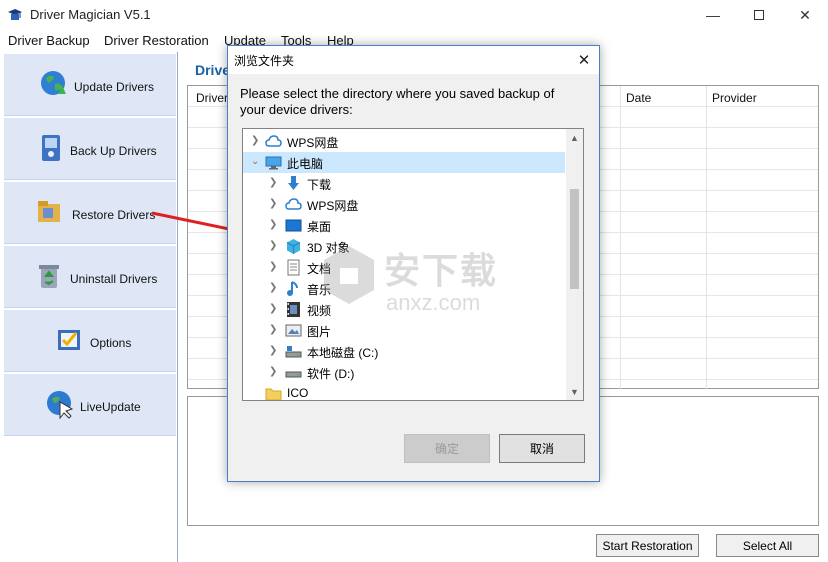  Describe the element at coordinates (414, 15) in the screenshot. I see `title-bar: Driver Magician V5.1 — ✕` at that location.